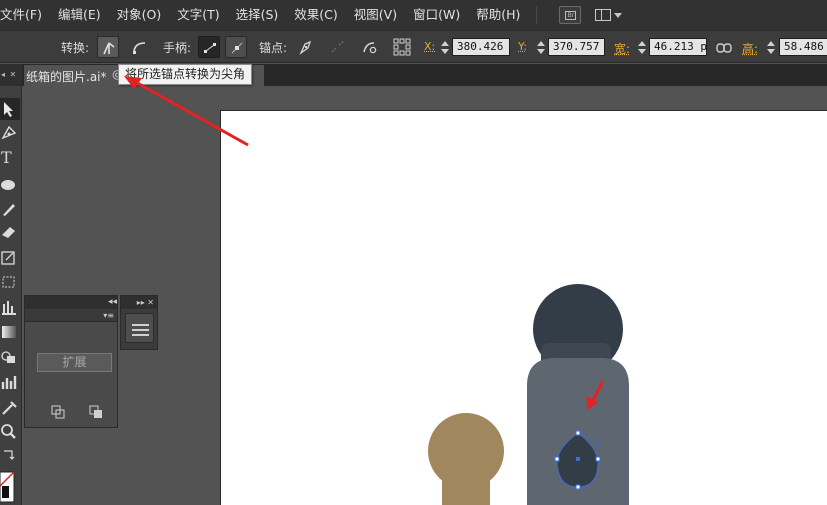 This screenshot has width=827, height=505. Describe the element at coordinates (273, 48) in the screenshot. I see `anchor-label: 锚点:` at that location.